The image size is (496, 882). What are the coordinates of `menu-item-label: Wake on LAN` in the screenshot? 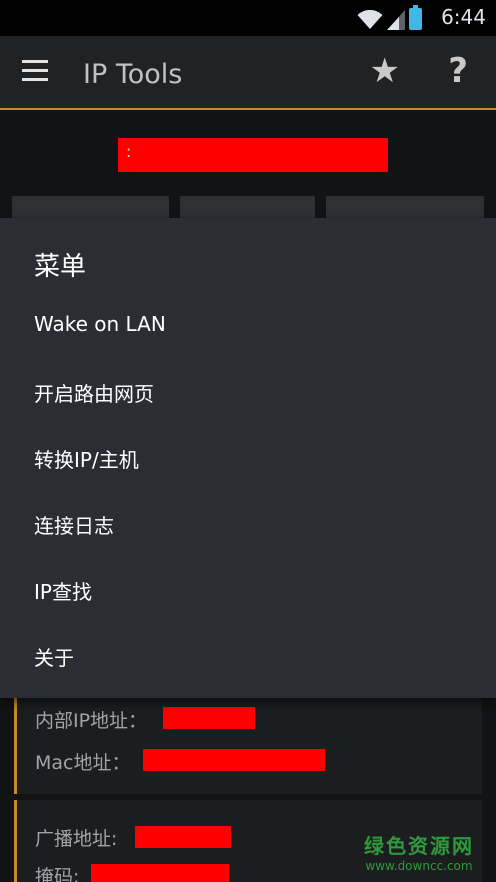 It's located at (100, 324).